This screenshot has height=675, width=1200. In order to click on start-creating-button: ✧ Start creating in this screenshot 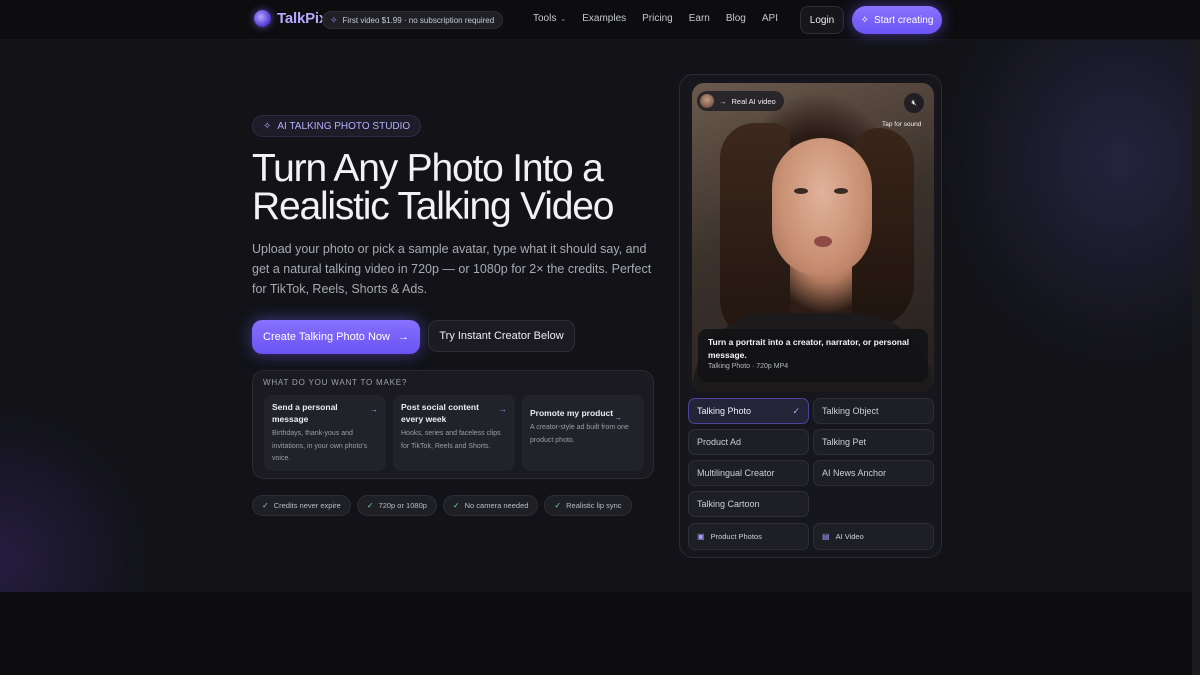, I will do `click(897, 20)`.